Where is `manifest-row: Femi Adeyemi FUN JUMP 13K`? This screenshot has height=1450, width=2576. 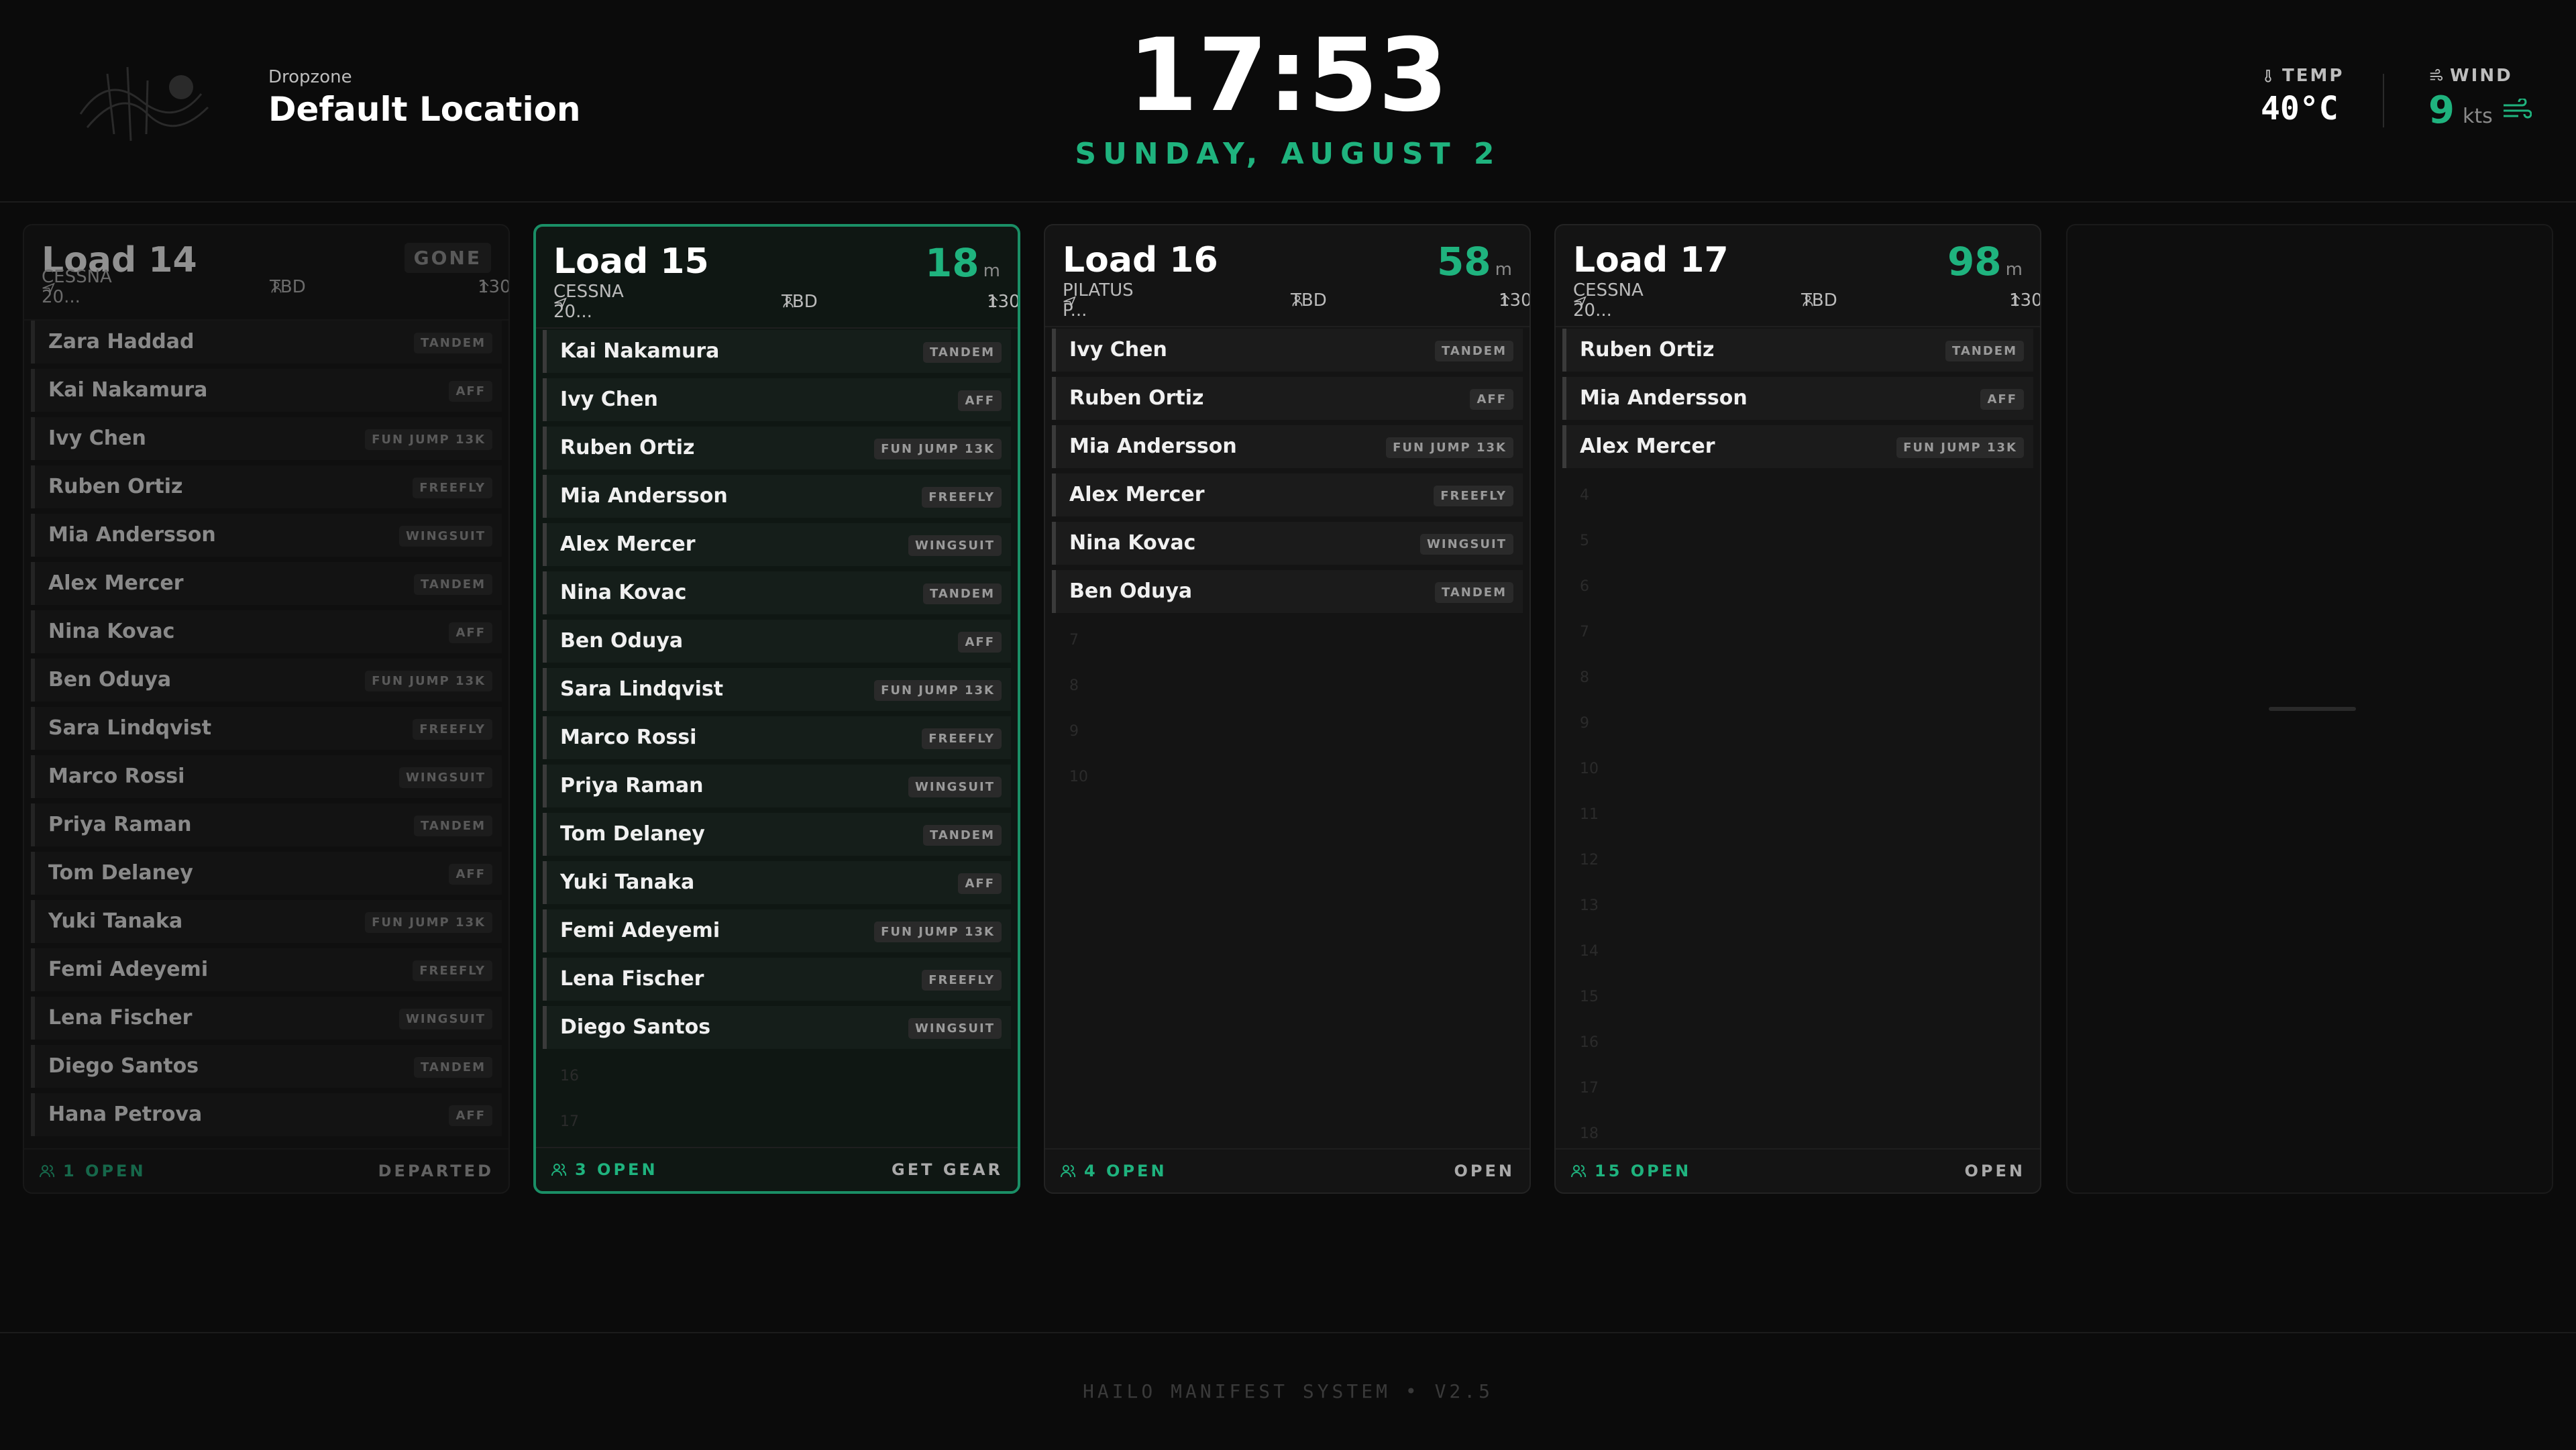 manifest-row: Femi Adeyemi FUN JUMP 13K is located at coordinates (777, 930).